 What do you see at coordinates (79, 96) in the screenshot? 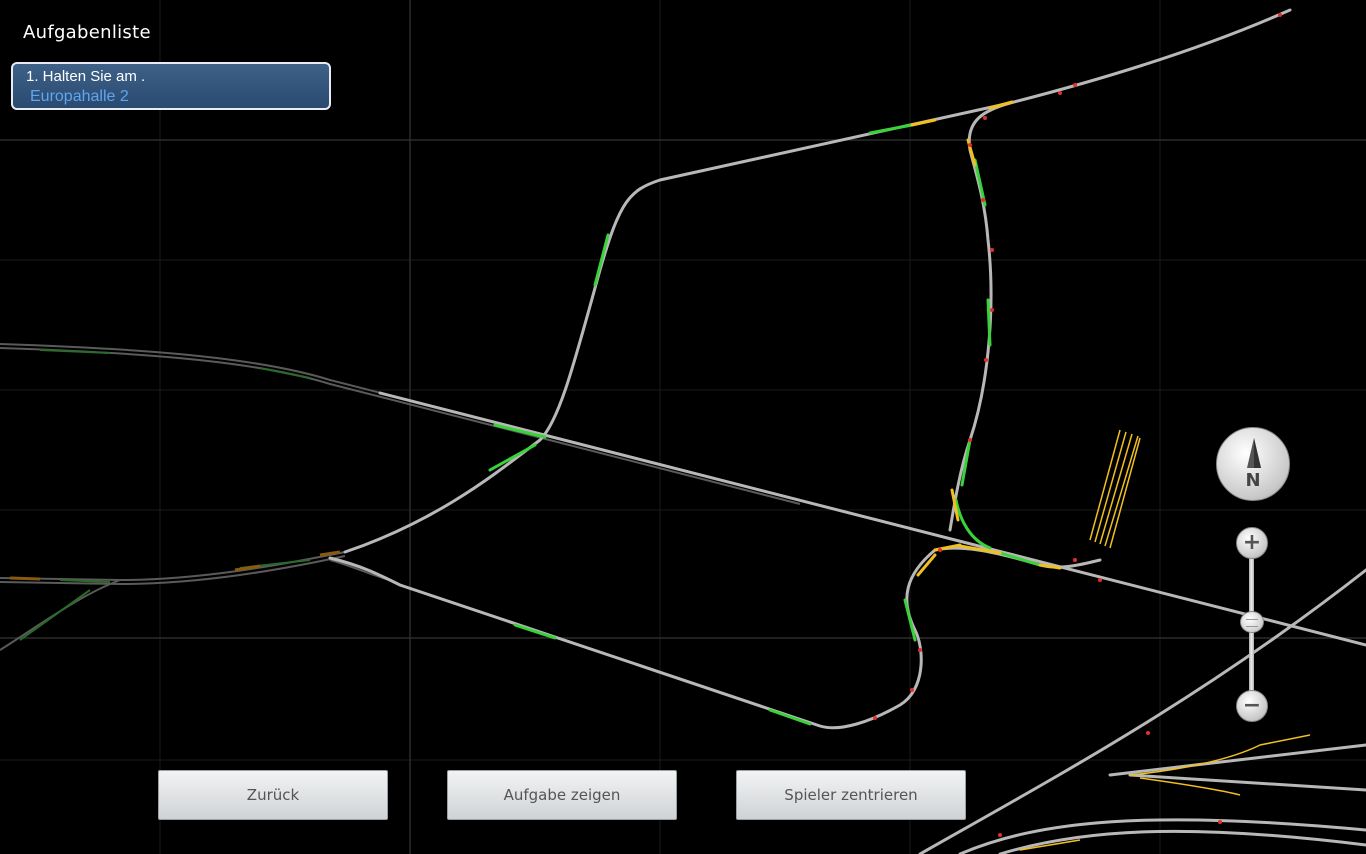
I see `task-station: Europahalle 2` at bounding box center [79, 96].